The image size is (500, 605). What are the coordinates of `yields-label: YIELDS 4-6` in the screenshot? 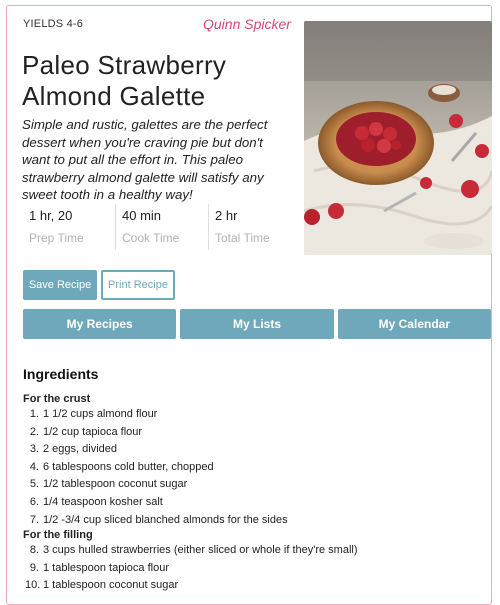 It's located at (53, 24).